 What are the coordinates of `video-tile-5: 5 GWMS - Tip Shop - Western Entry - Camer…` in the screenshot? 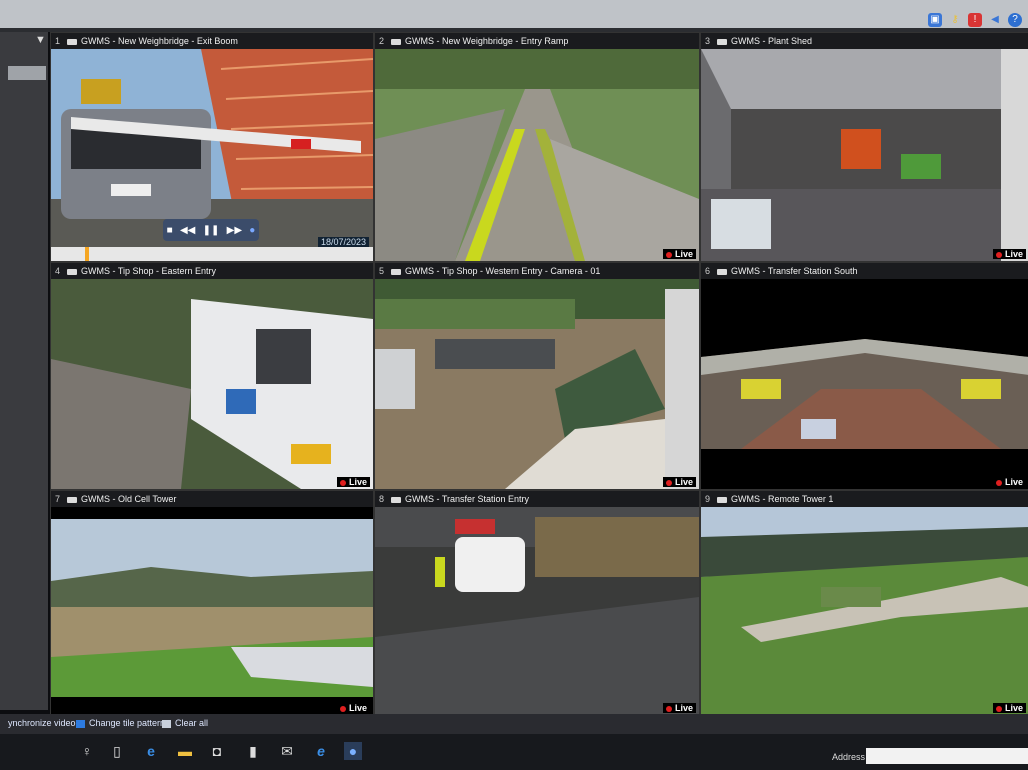 It's located at (537, 376).